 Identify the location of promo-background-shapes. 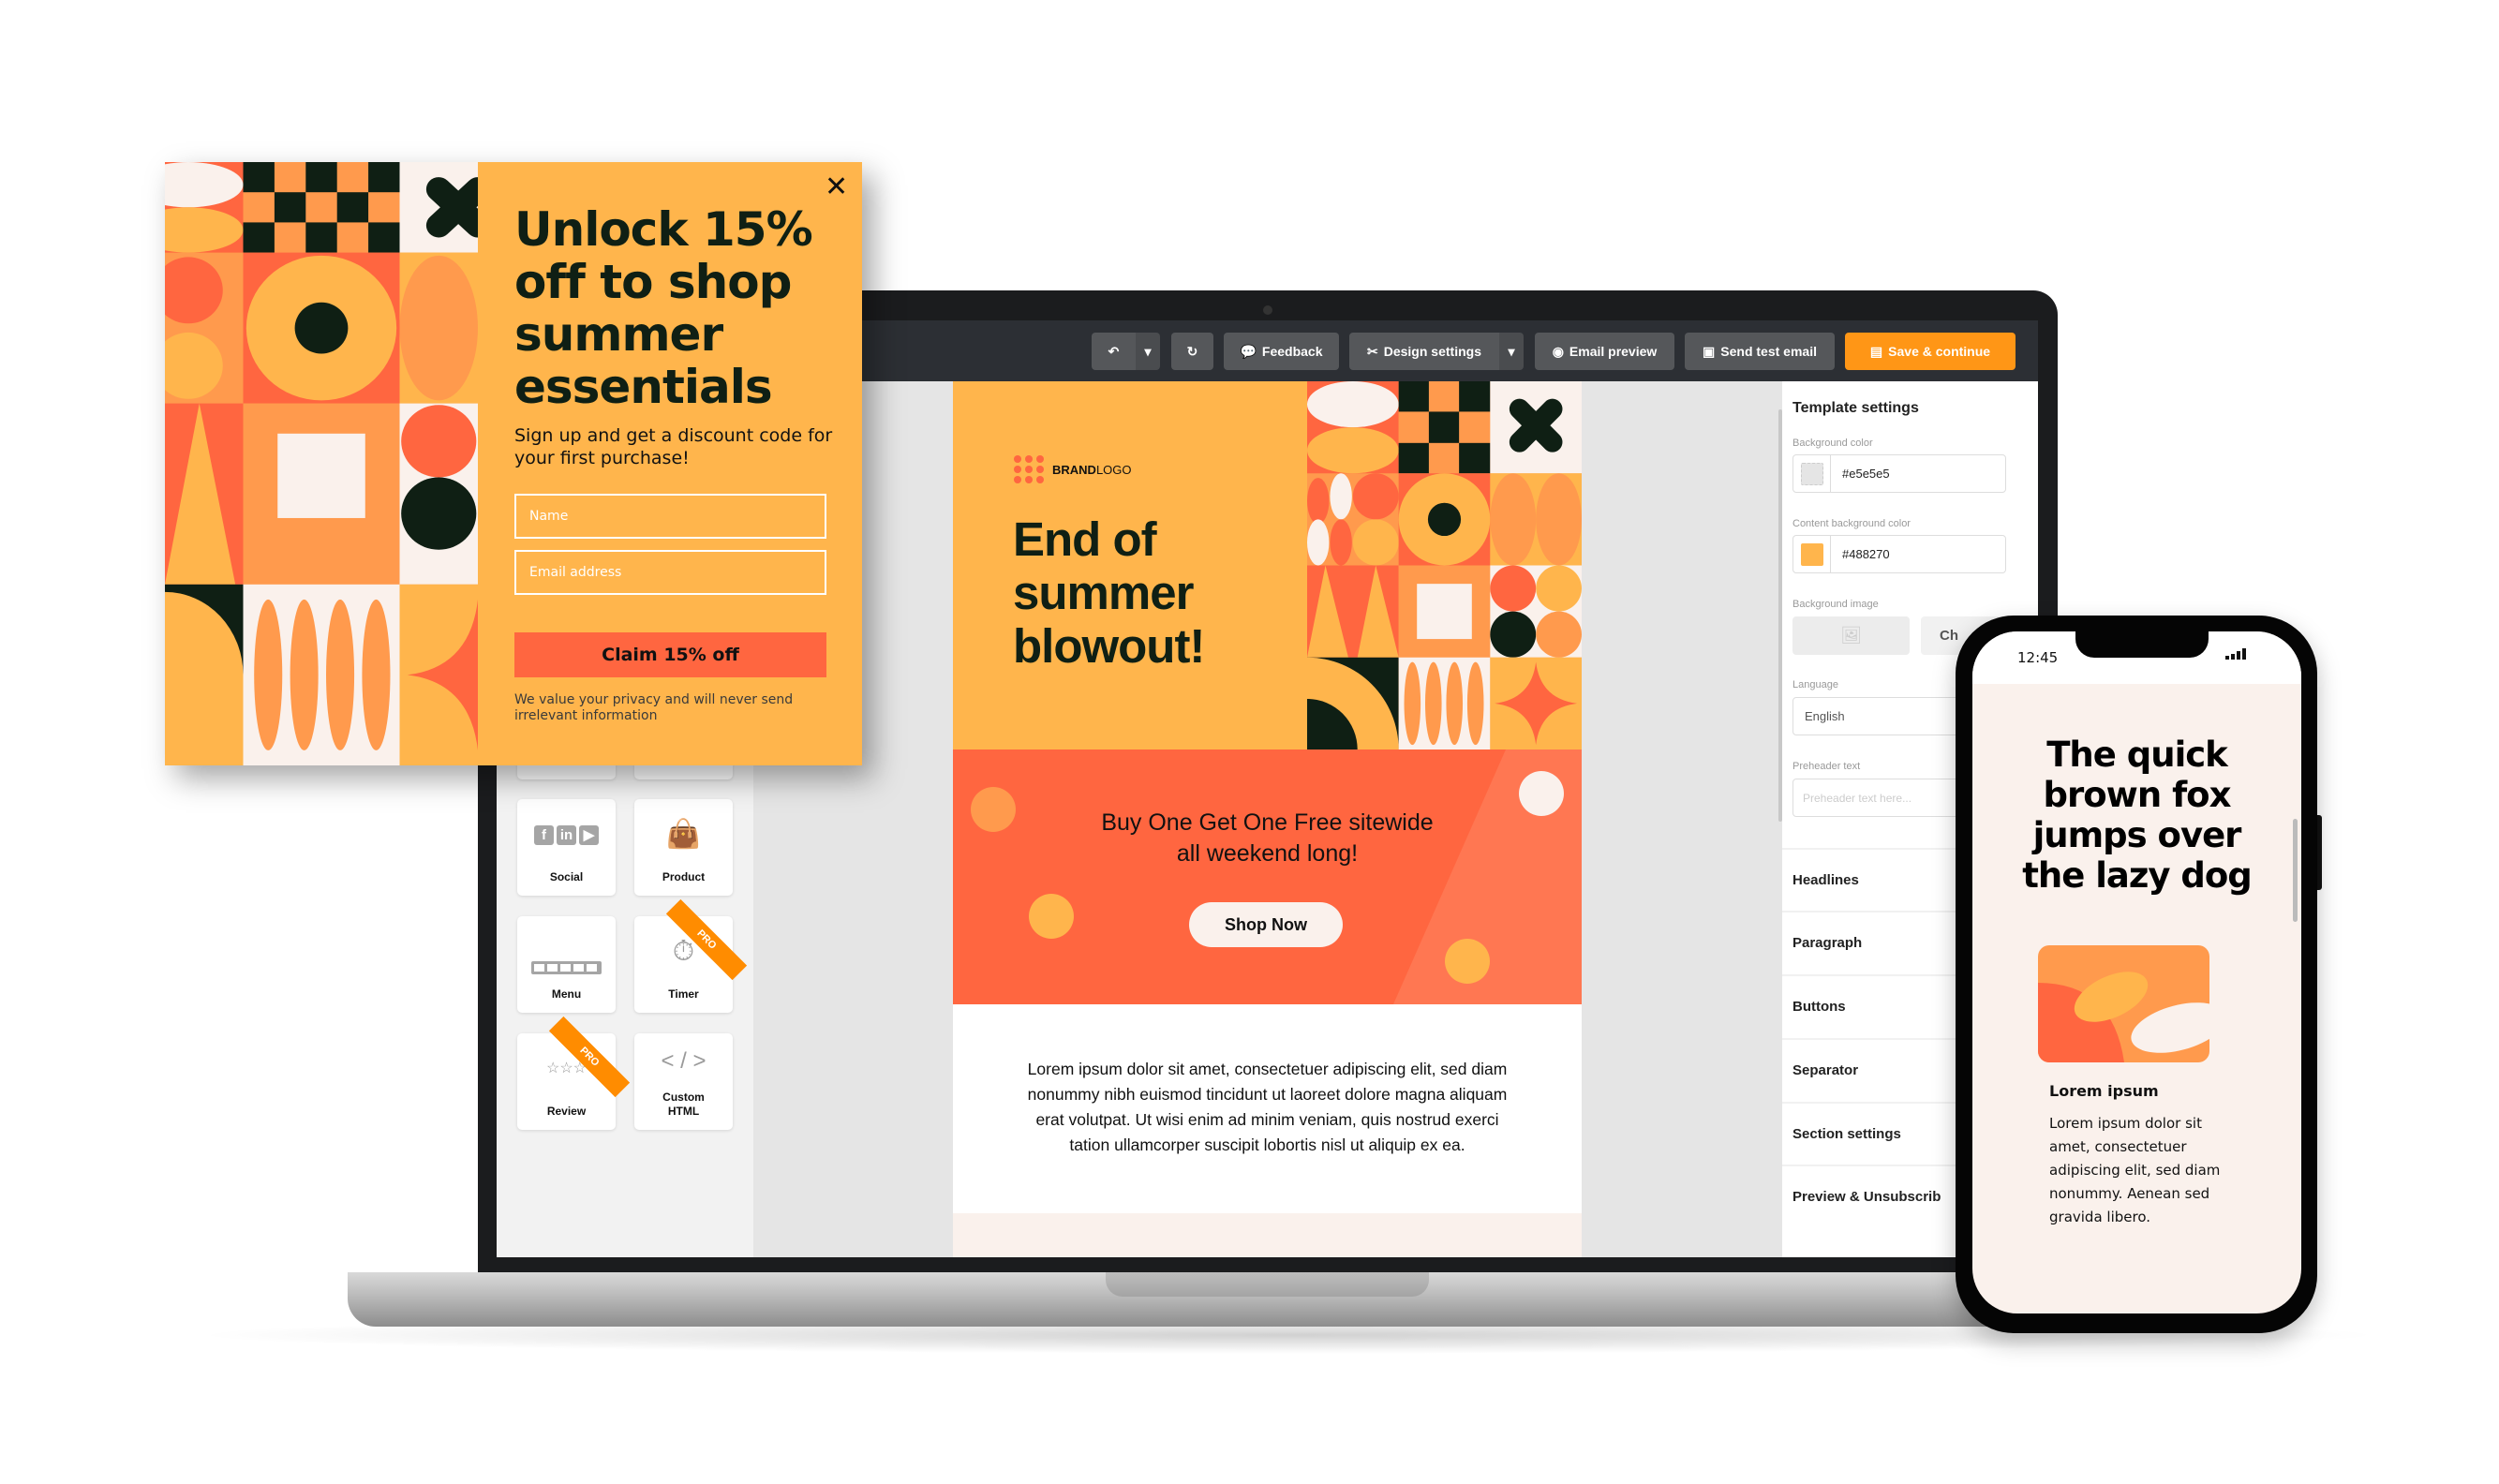
(1276, 876).